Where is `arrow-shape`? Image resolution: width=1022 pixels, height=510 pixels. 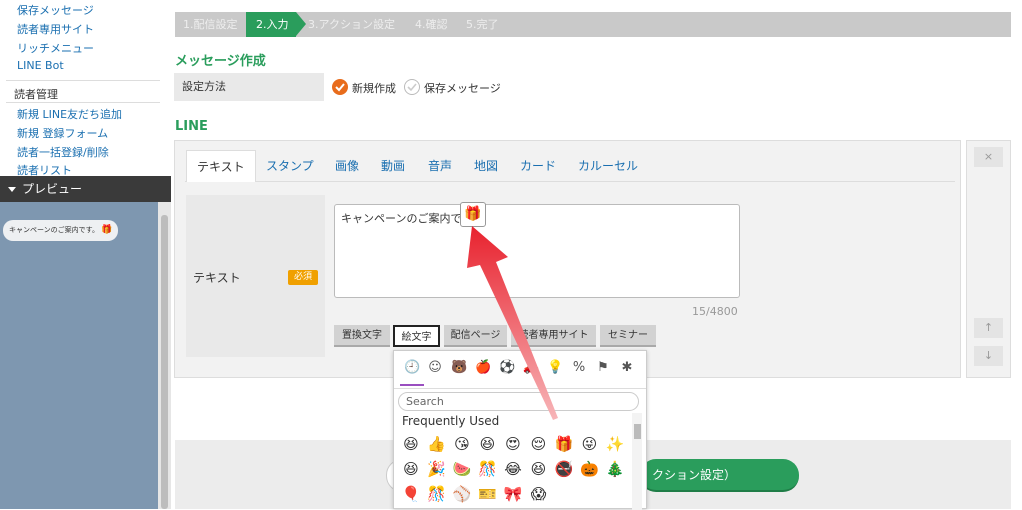
arrow-shape is located at coordinates (512, 323).